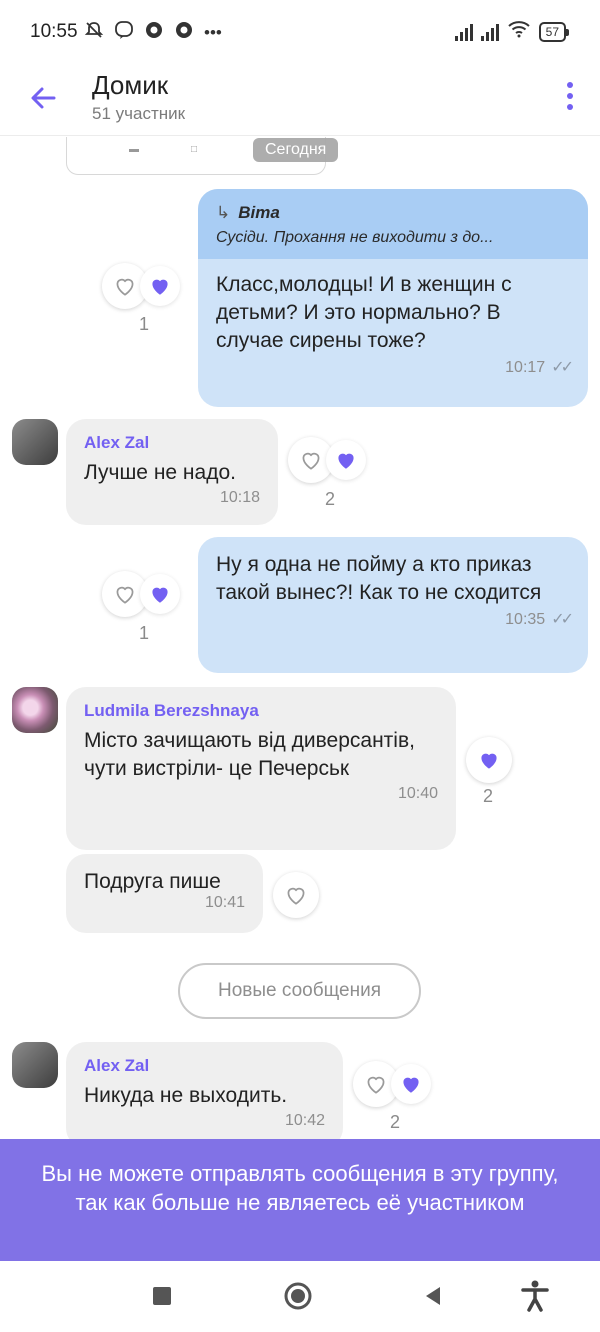 The height and width of the screenshot is (1332, 600). Describe the element at coordinates (261, 711) in the screenshot. I see `sender-name: Ludmila Berezshnaya` at that location.